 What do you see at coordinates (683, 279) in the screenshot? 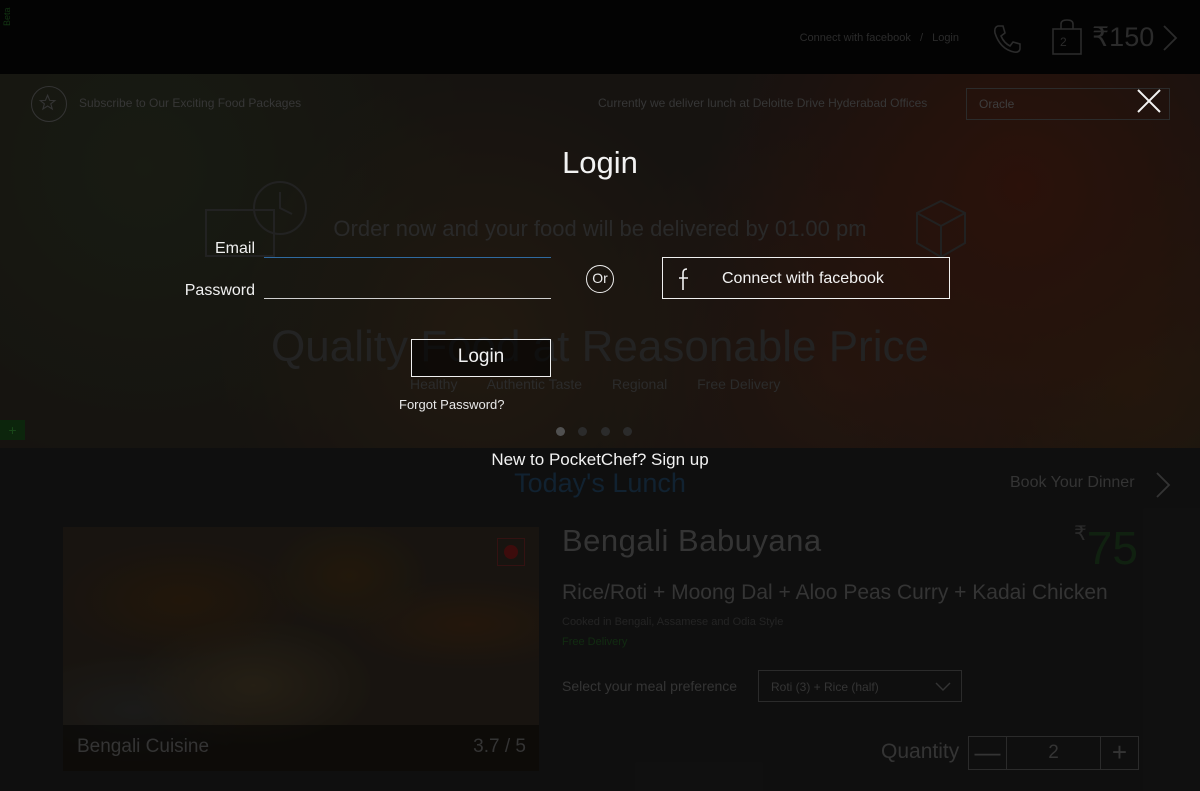
I see `facebook-icon` at bounding box center [683, 279].